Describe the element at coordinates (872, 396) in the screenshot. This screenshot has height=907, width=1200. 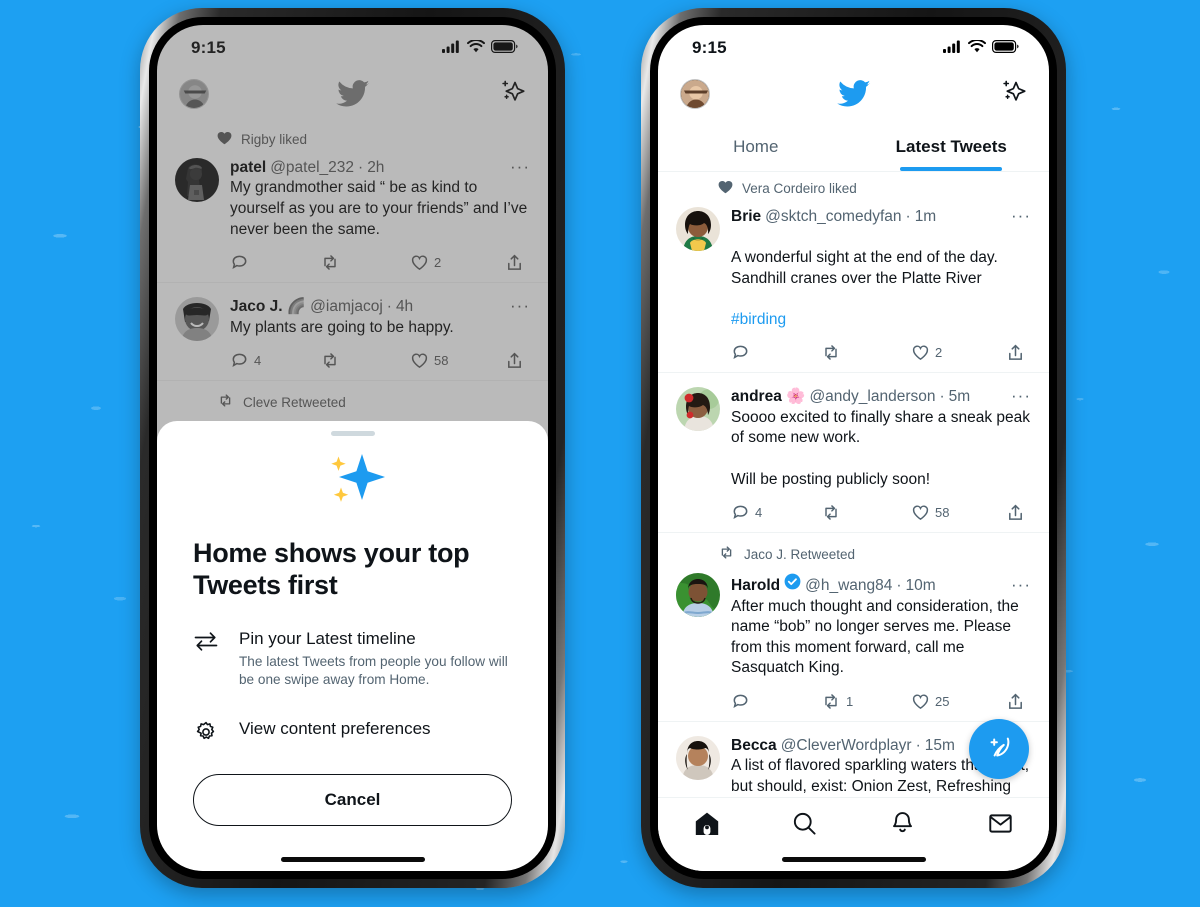
I see `tweet-handle: @andy_landerson` at that location.